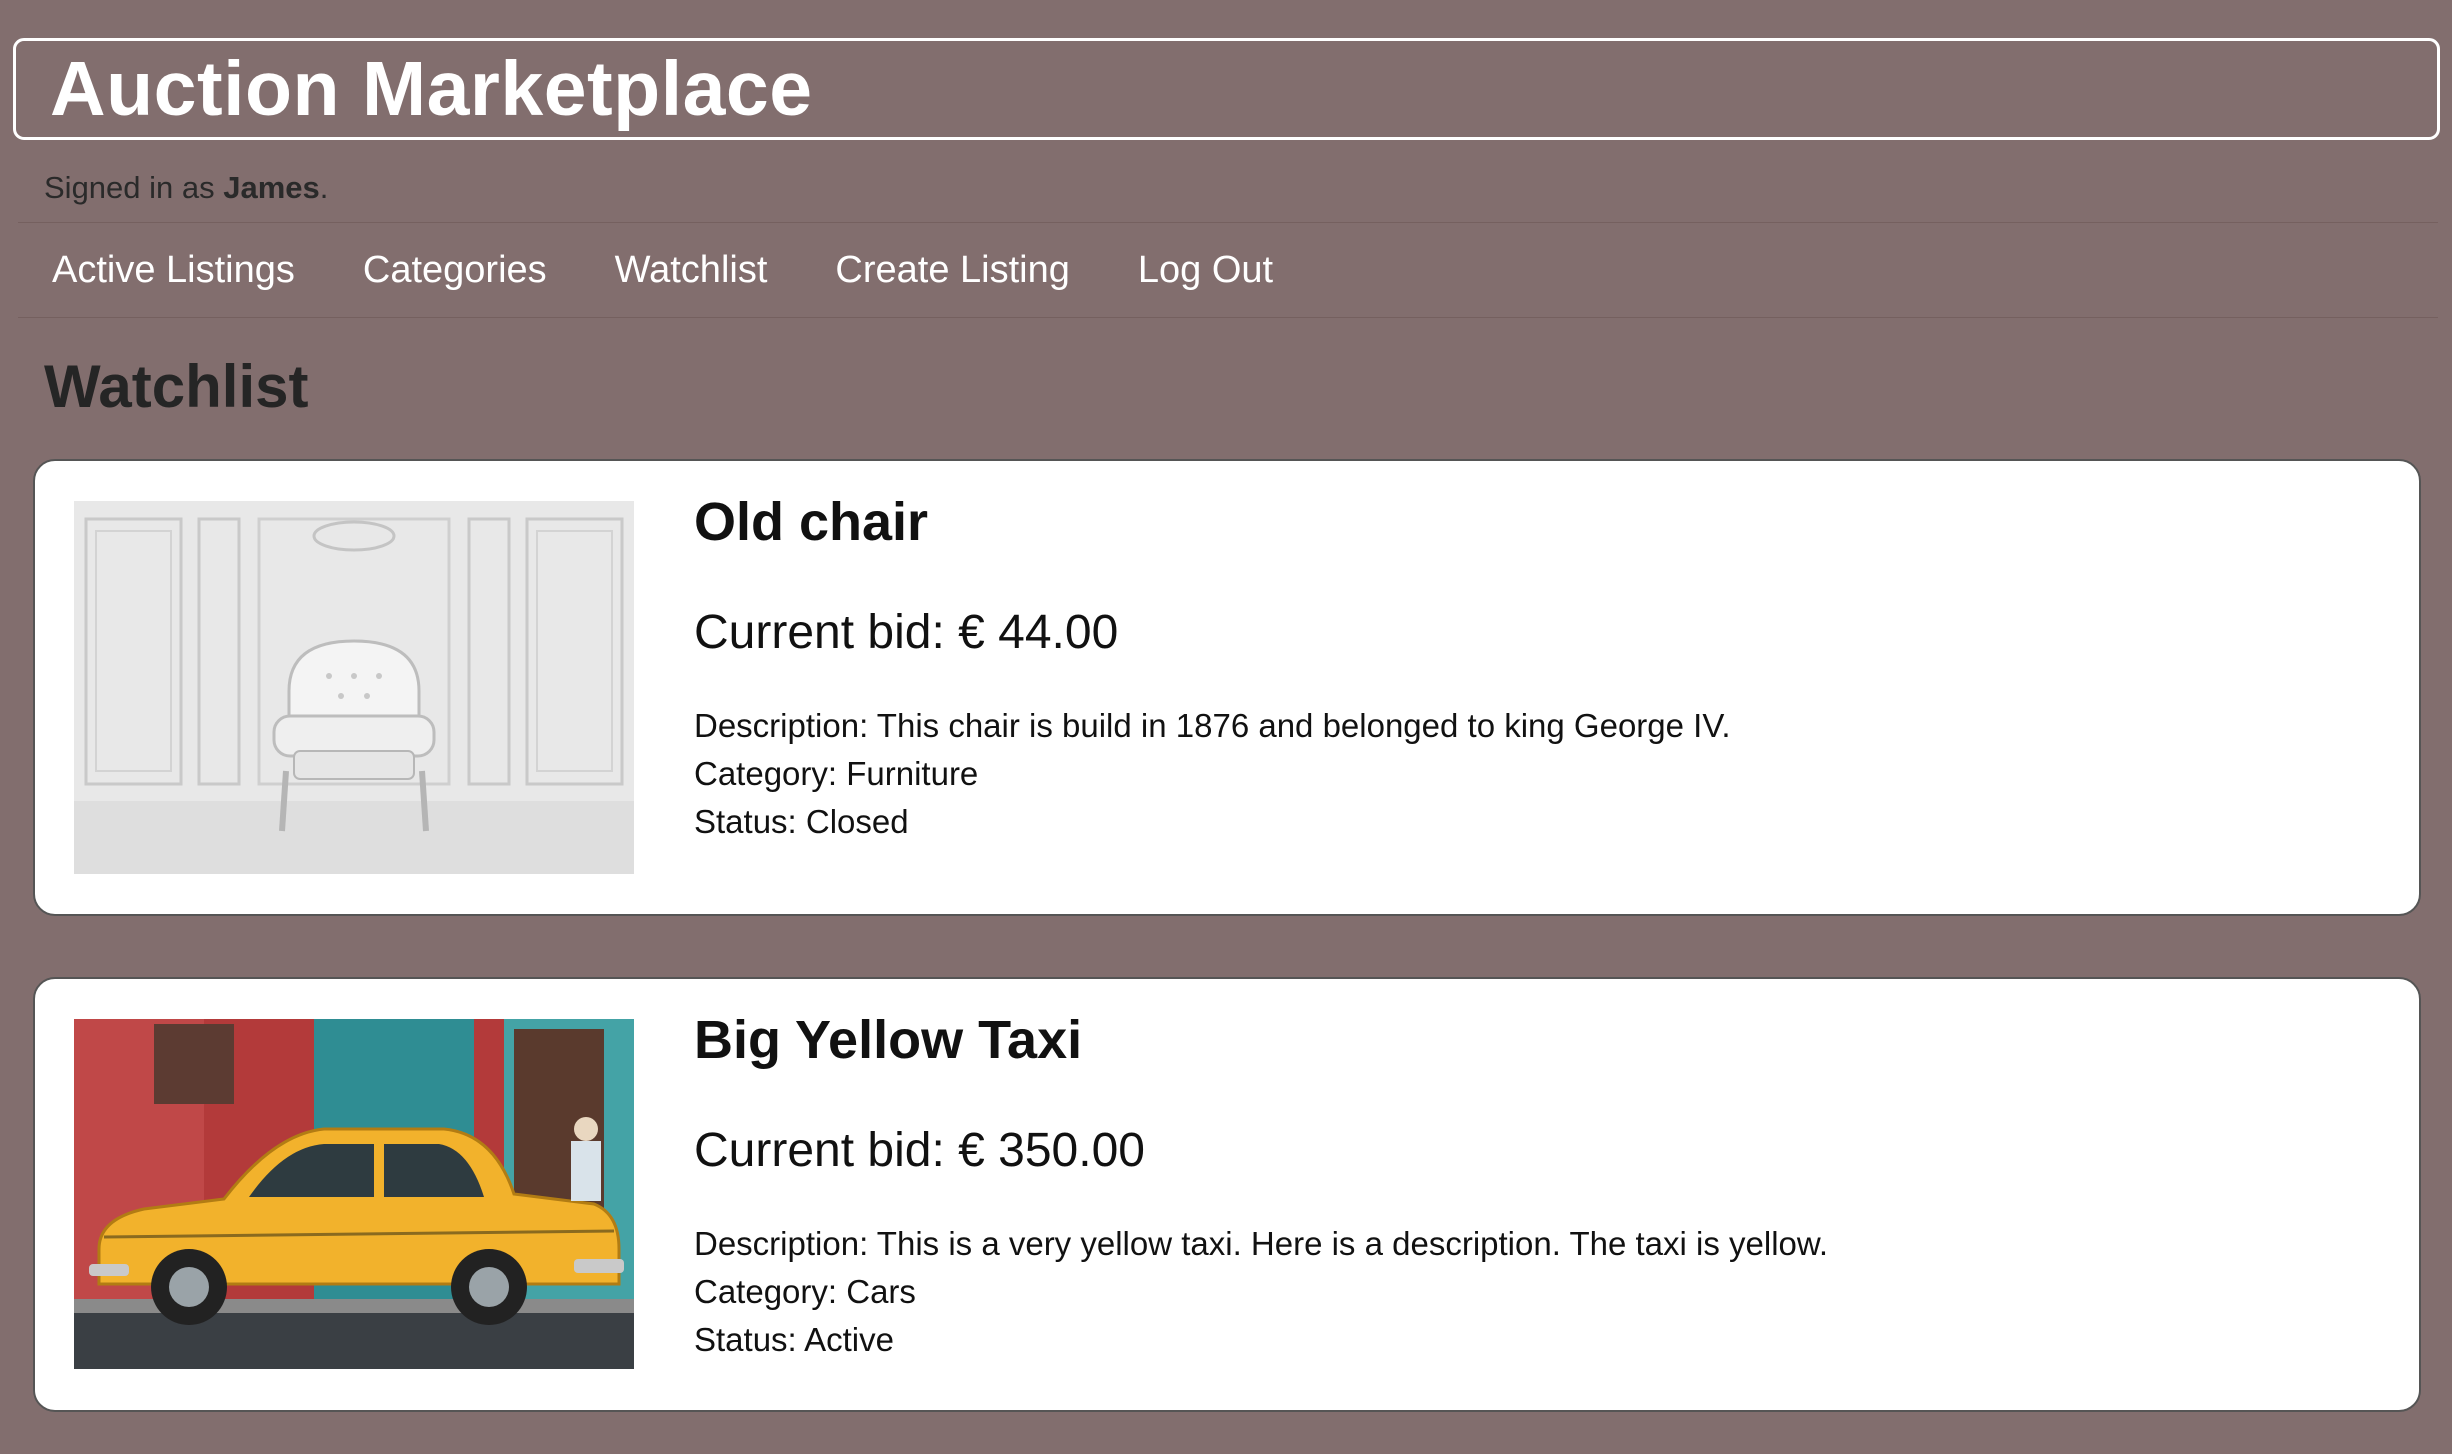 The height and width of the screenshot is (1454, 2452). I want to click on nav-log-out: Log Out, so click(1205, 270).